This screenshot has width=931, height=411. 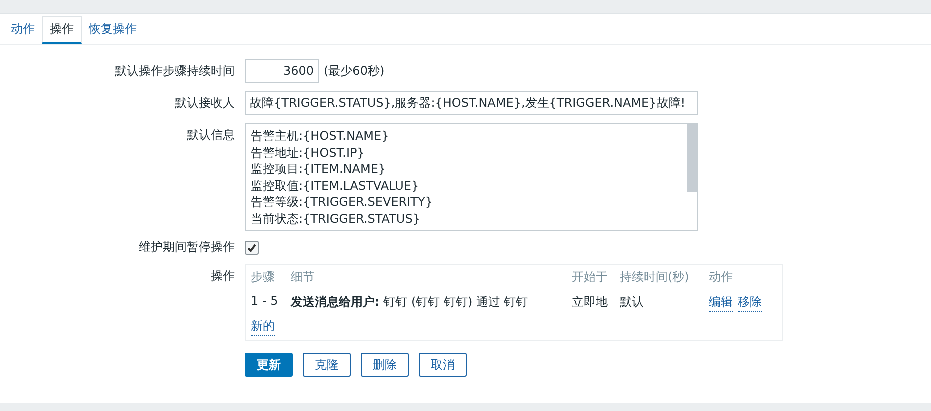 What do you see at coordinates (692, 158) in the screenshot?
I see `scrollbar` at bounding box center [692, 158].